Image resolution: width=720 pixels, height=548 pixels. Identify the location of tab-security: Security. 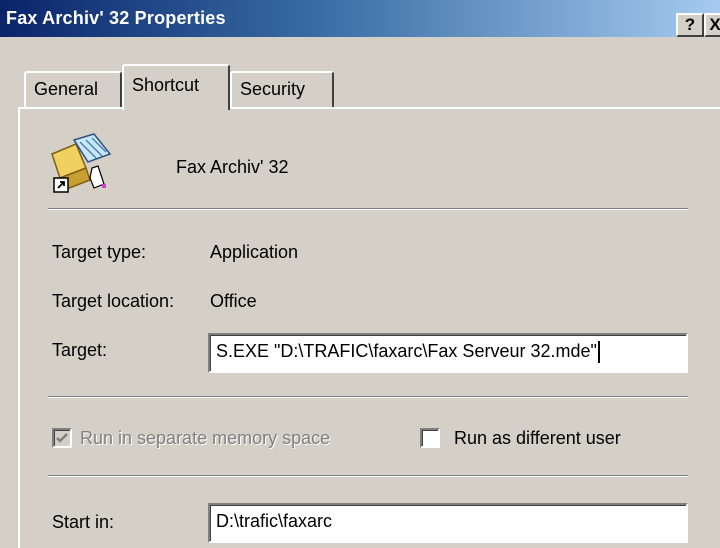
(282, 89).